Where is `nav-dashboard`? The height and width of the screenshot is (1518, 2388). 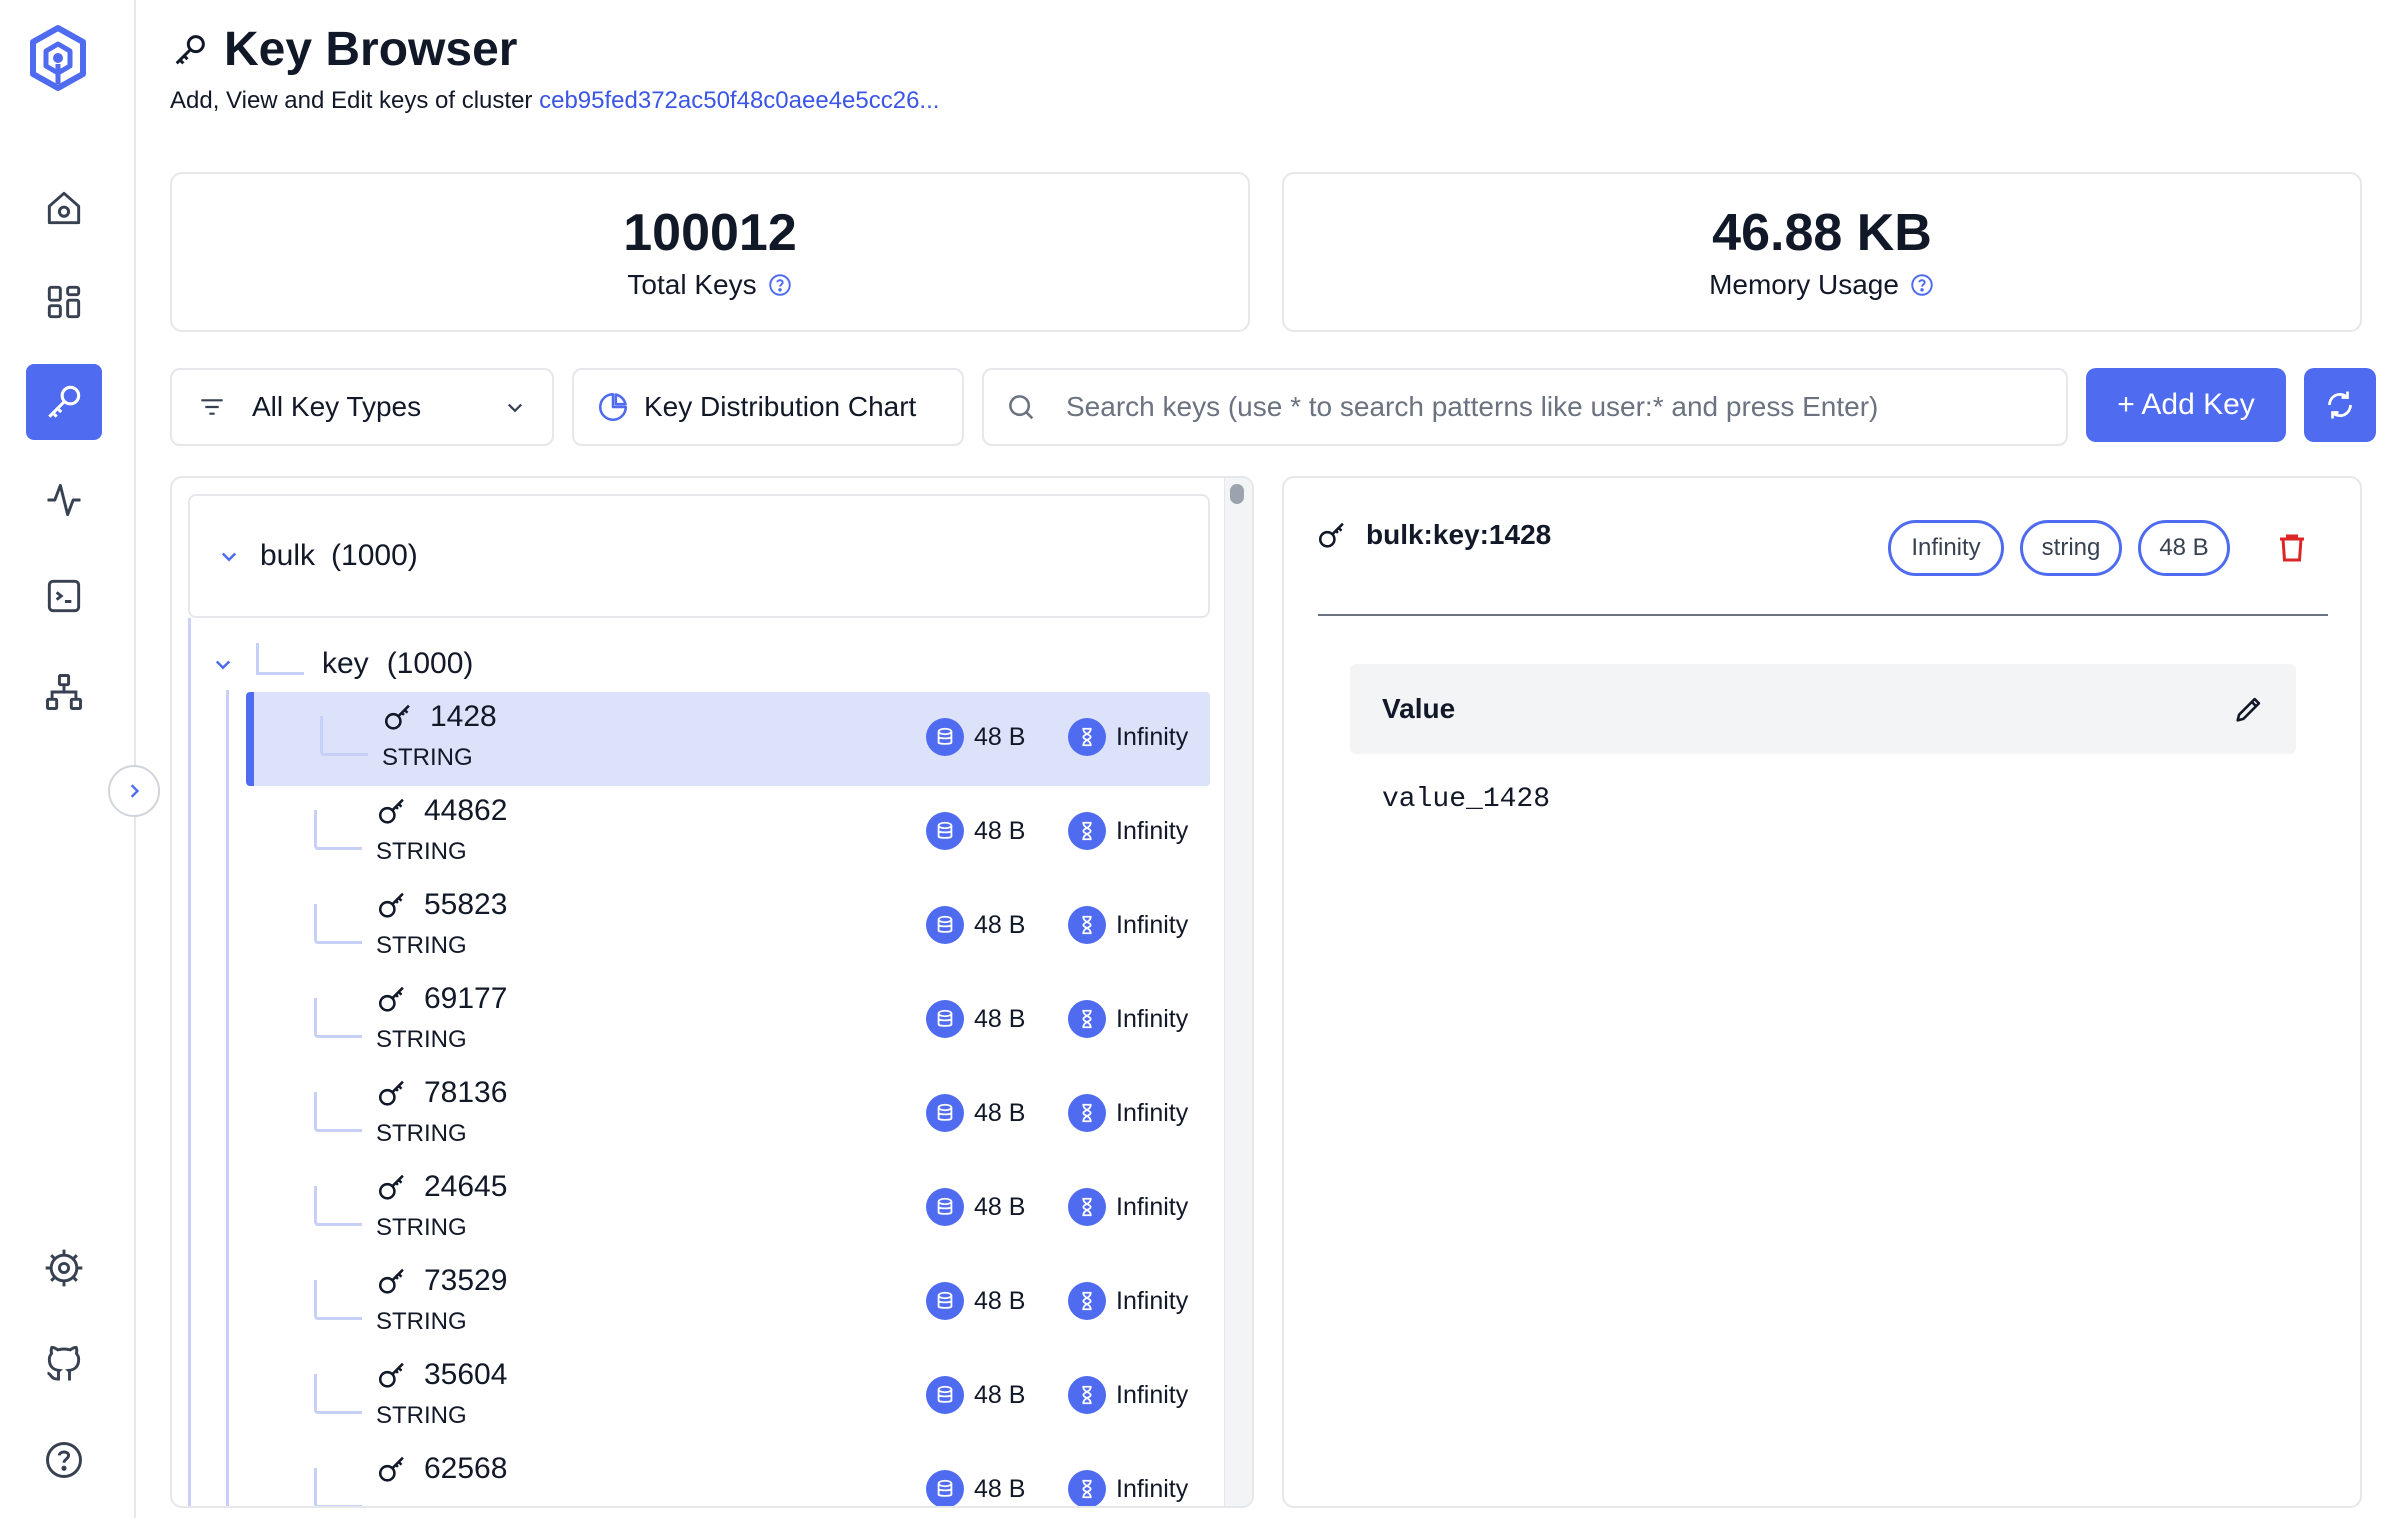
nav-dashboard is located at coordinates (64, 302).